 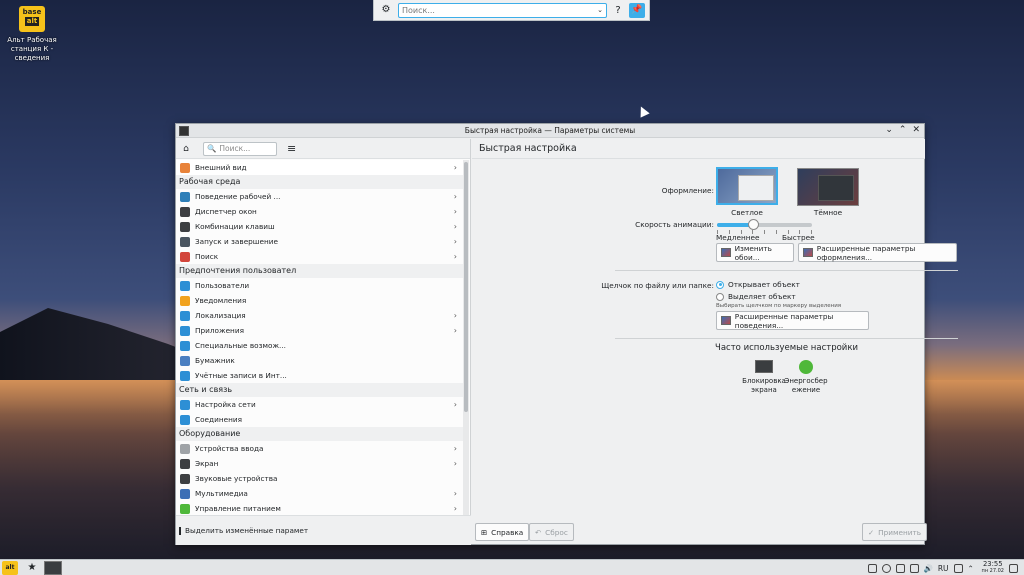 What do you see at coordinates (502, 532) in the screenshot?
I see `help-button: ⊞ Справка` at bounding box center [502, 532].